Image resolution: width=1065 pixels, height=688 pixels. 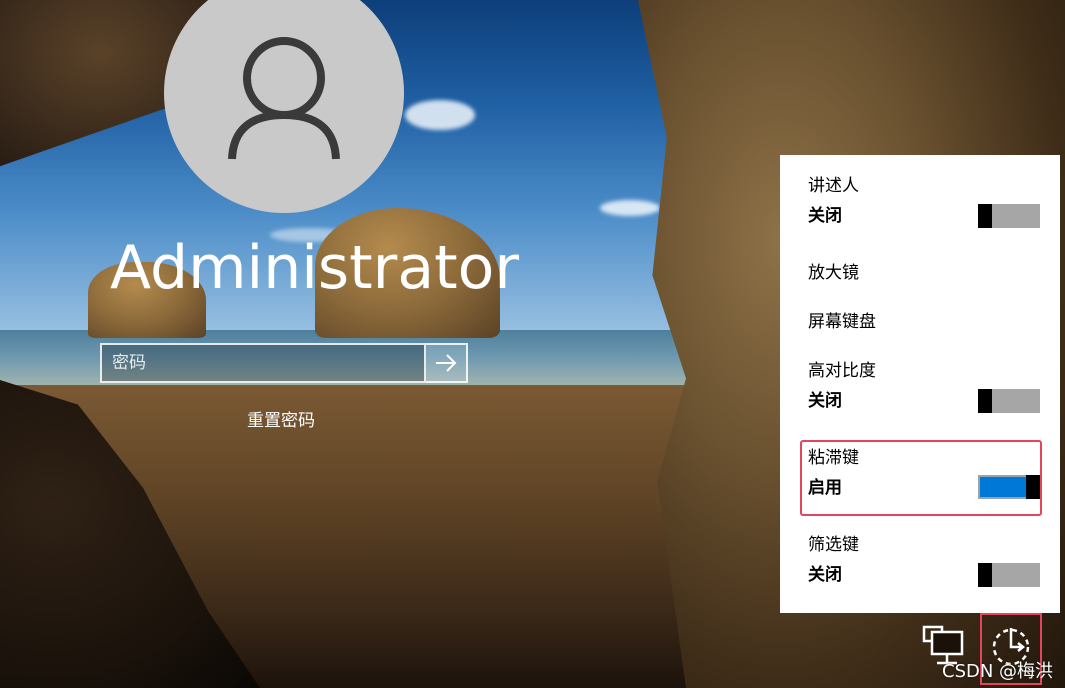 What do you see at coordinates (842, 322) in the screenshot?
I see `on-screen-keyboard-label: 屏幕键盘` at bounding box center [842, 322].